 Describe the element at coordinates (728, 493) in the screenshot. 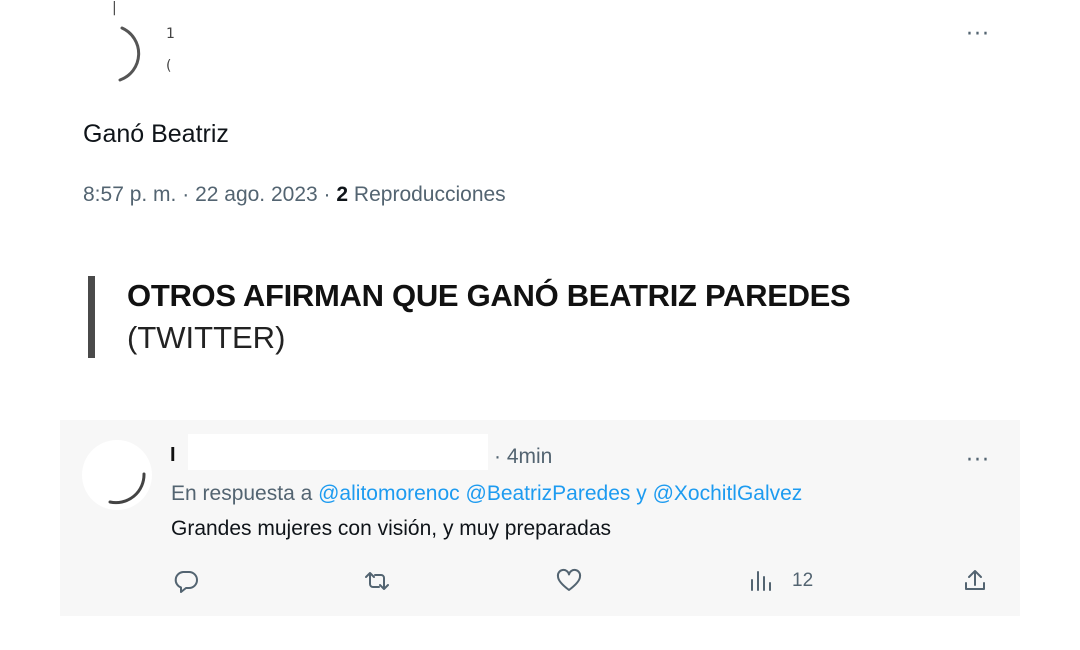

I see `mention-link: @XochitlGalvez` at that location.